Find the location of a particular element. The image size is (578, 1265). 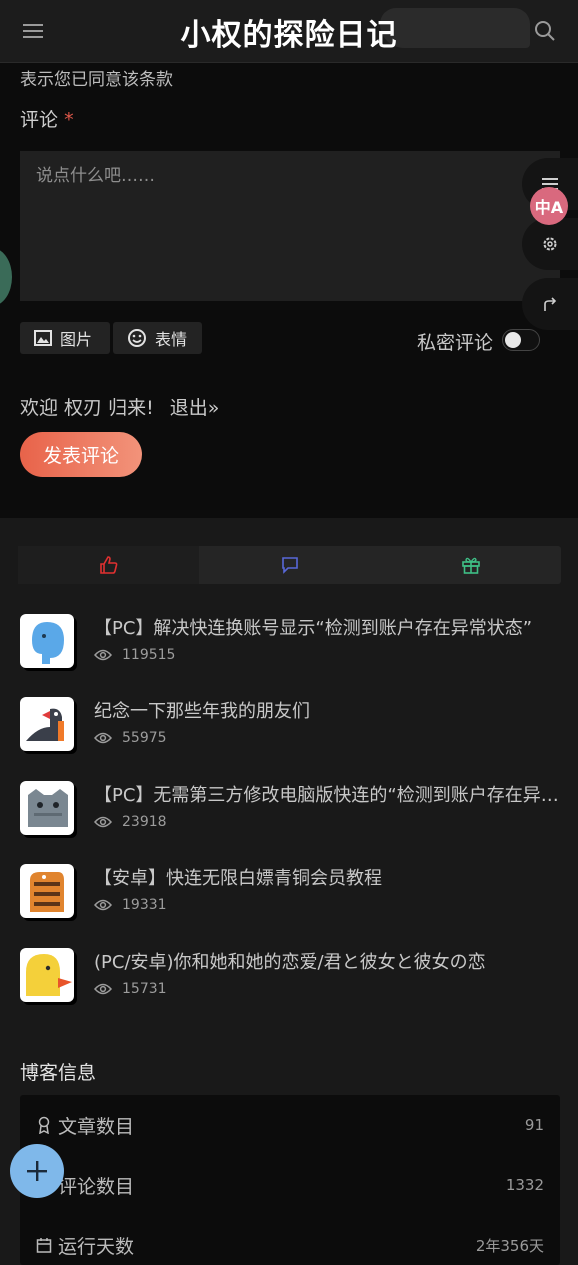

bird-avatar-icon is located at coordinates (45, 724).